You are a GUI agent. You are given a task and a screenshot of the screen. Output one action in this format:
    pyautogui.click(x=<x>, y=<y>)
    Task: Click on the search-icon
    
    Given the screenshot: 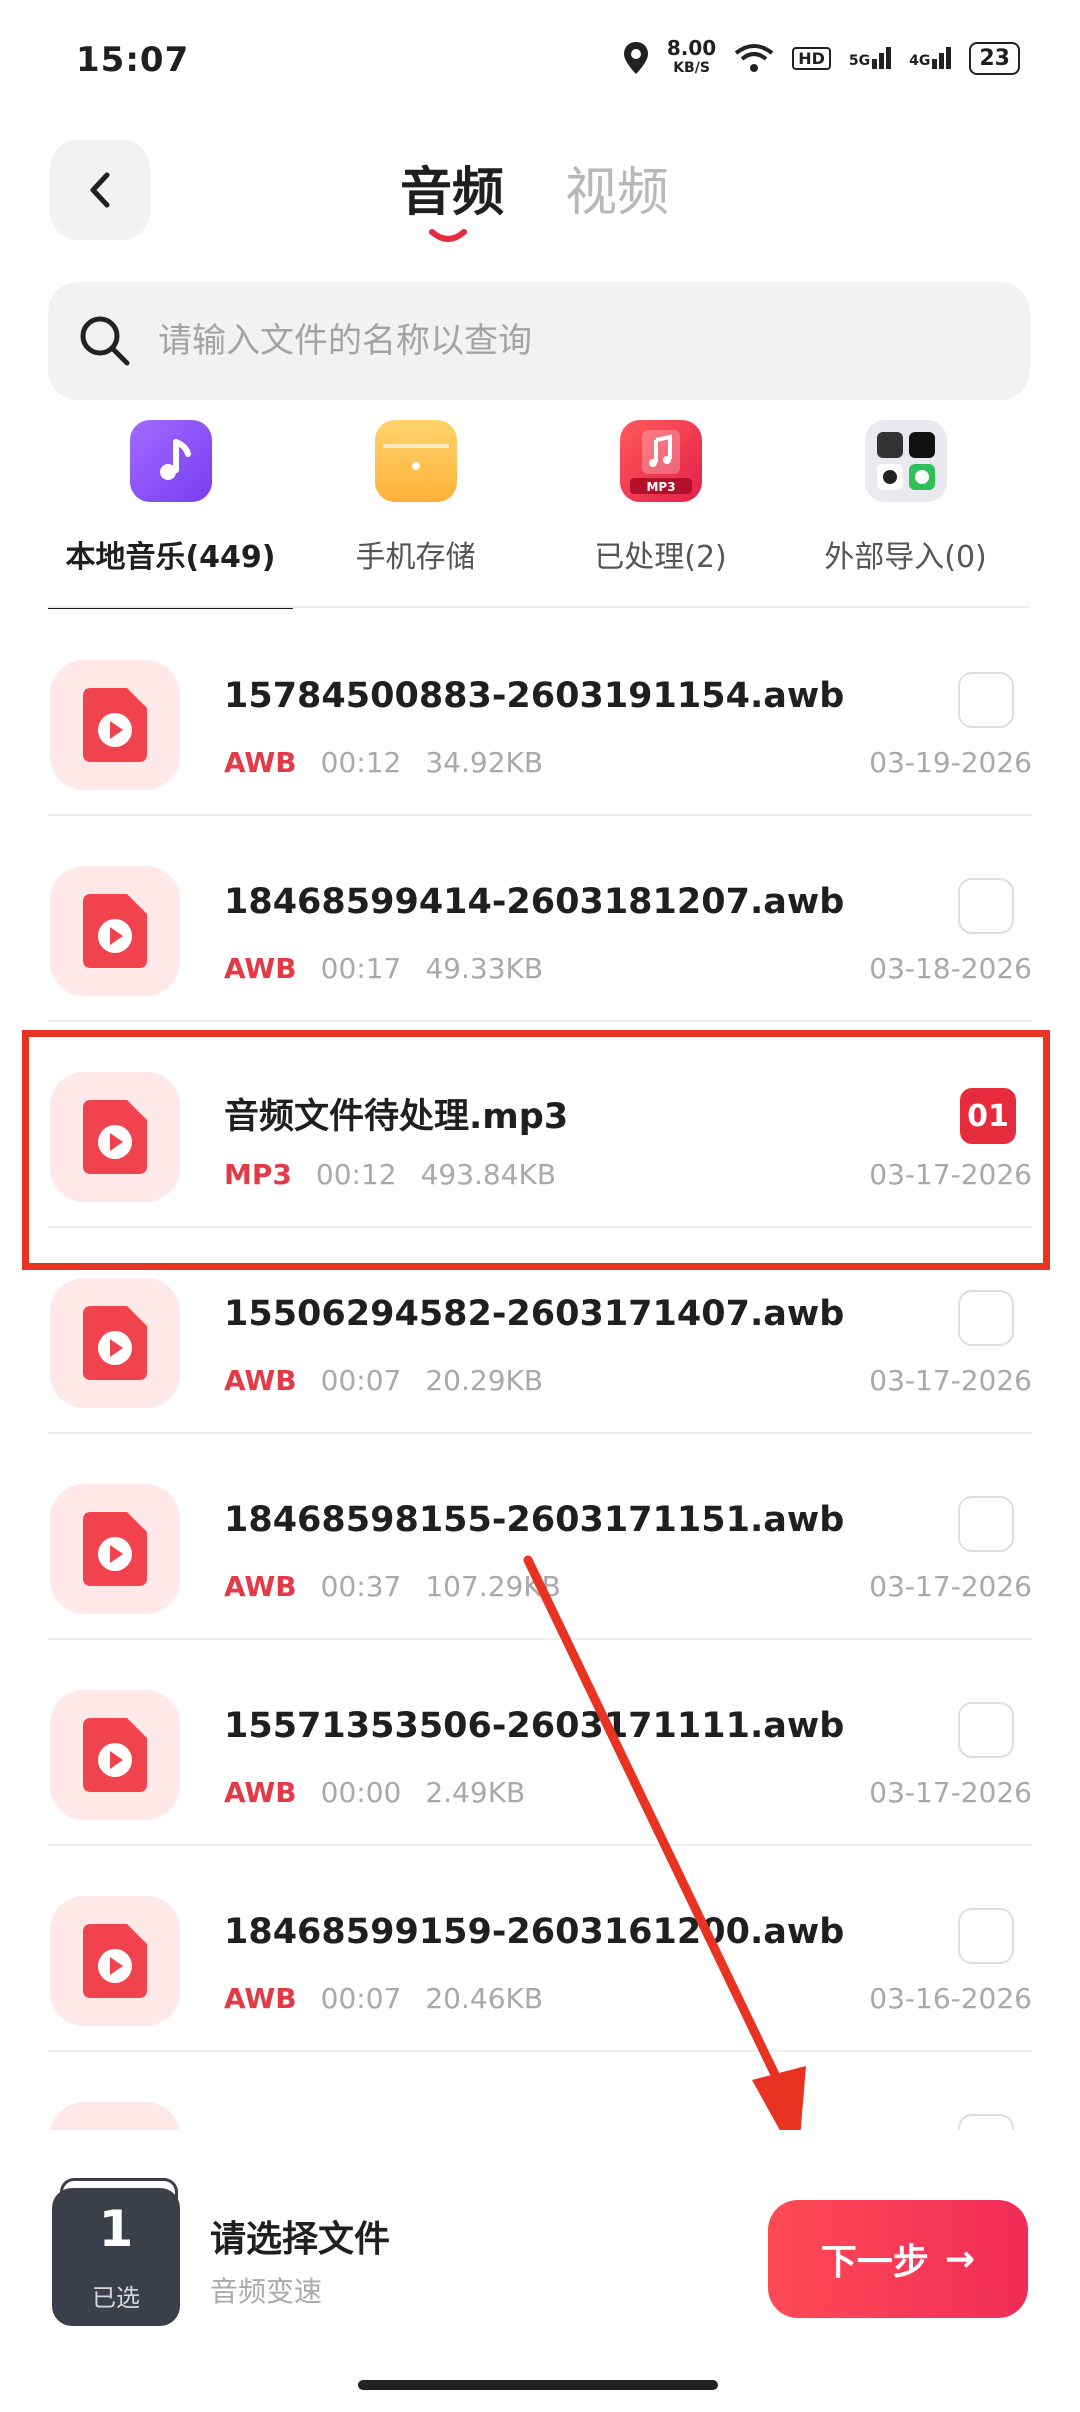 What is the action you would take?
    pyautogui.click(x=105, y=341)
    